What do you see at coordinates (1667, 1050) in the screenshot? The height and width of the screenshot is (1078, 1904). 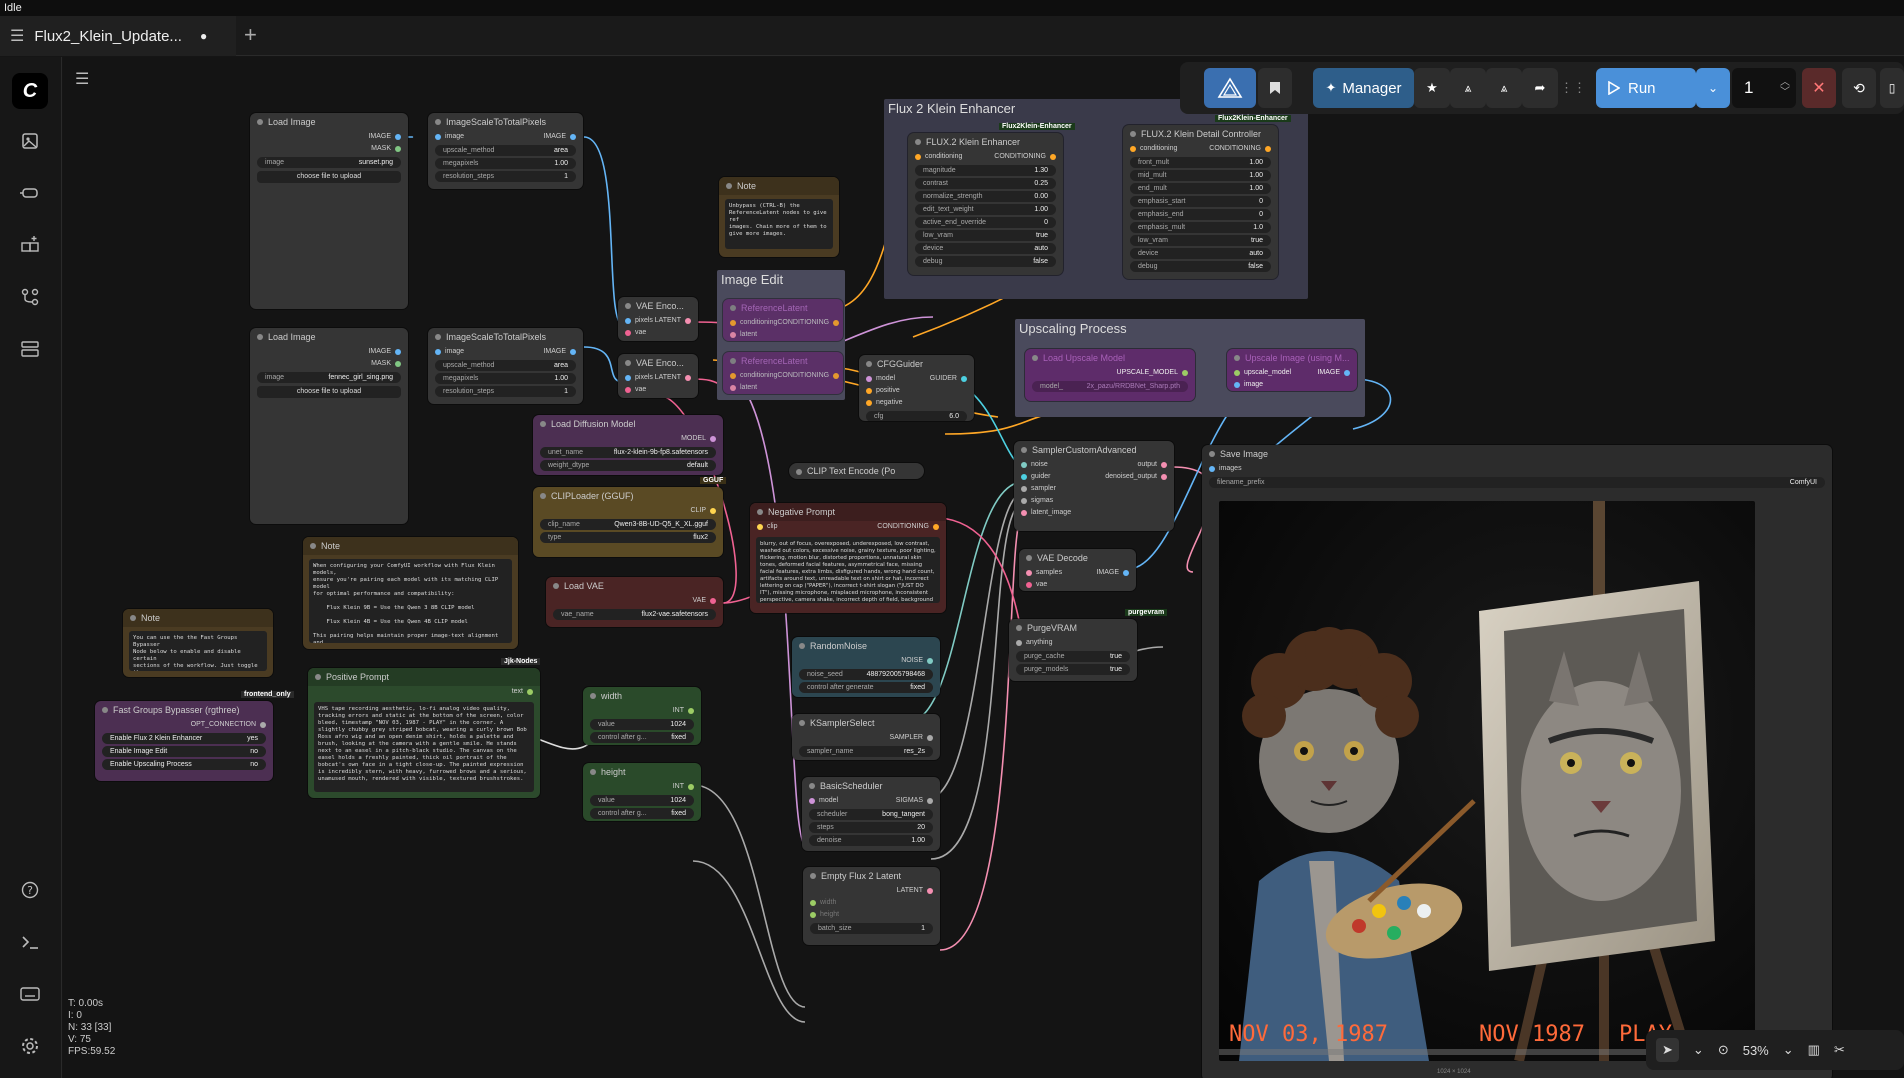 I see `select-tool-icon: ➤` at bounding box center [1667, 1050].